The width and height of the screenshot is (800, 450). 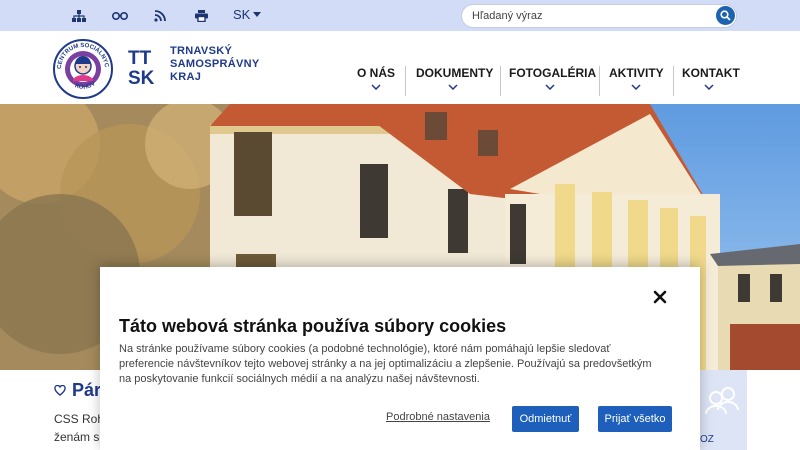 What do you see at coordinates (87, 390) in the screenshot?
I see `section-title-text: Pár` at bounding box center [87, 390].